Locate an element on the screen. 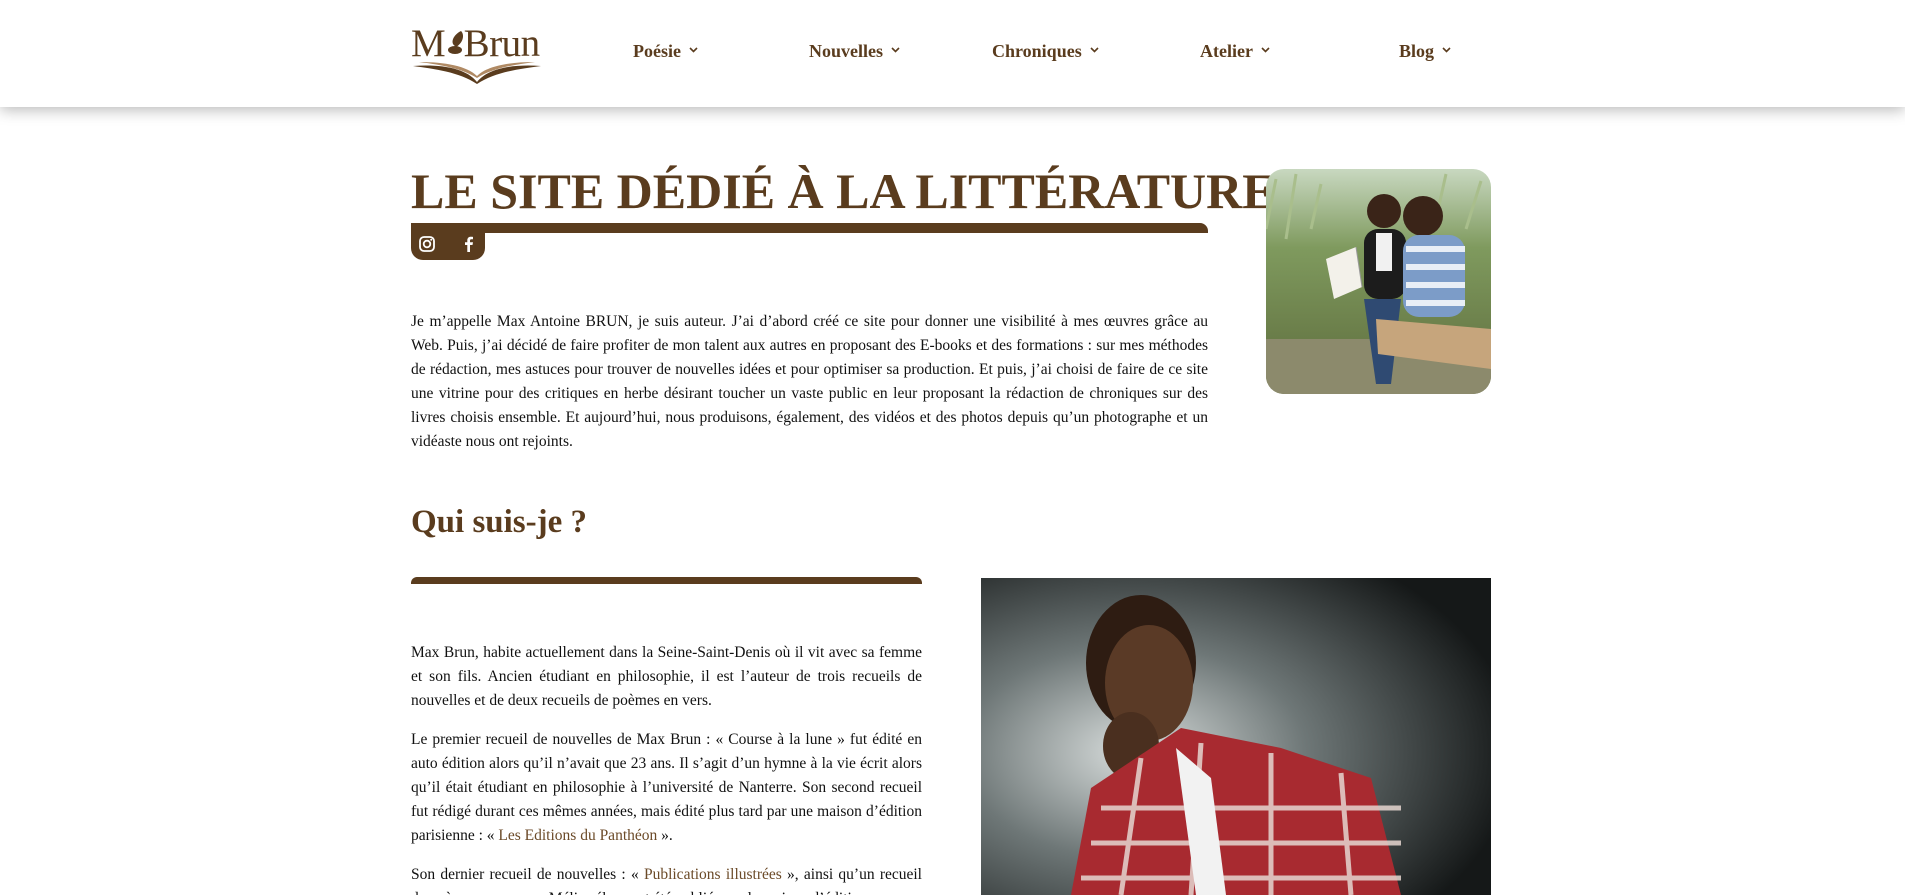 The height and width of the screenshot is (895, 1905). nav-label: Poésie is located at coordinates (657, 50).